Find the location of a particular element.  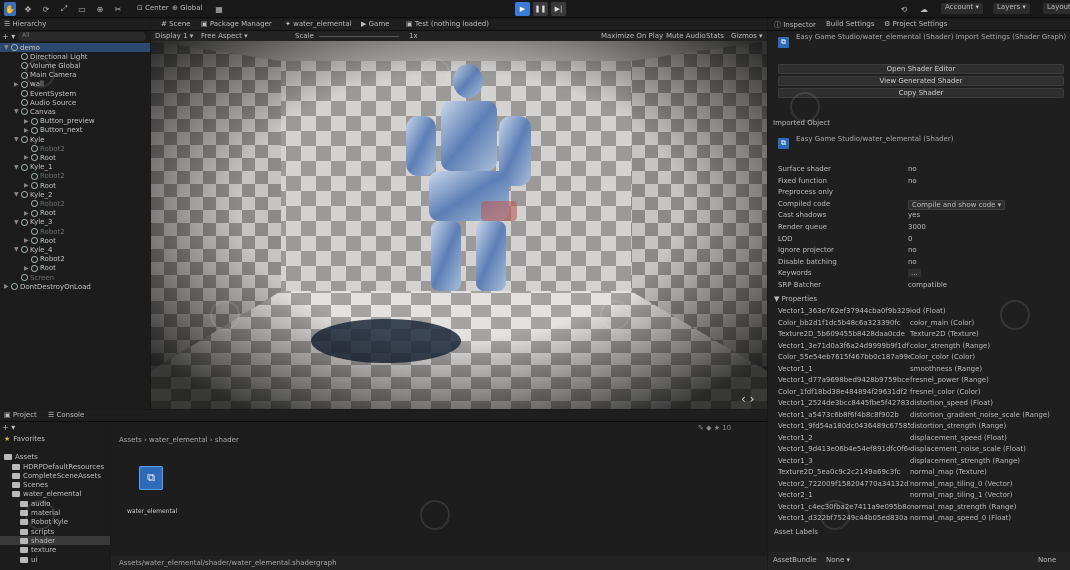

transform-tool-icon: ⊕ is located at coordinates (100, 9).